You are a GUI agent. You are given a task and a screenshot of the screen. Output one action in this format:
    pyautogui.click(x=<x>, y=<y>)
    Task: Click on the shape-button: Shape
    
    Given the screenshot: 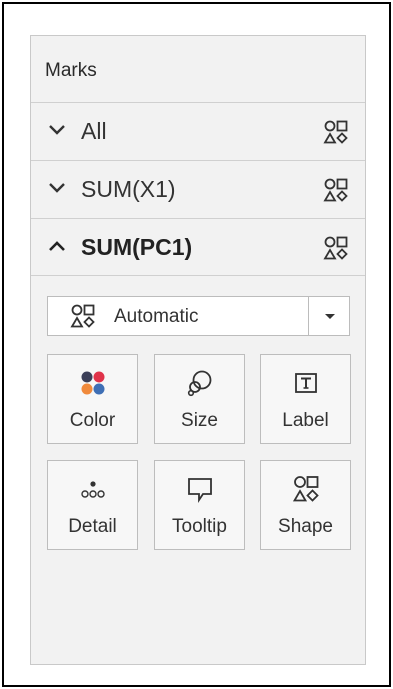 What is the action you would take?
    pyautogui.click(x=305, y=505)
    